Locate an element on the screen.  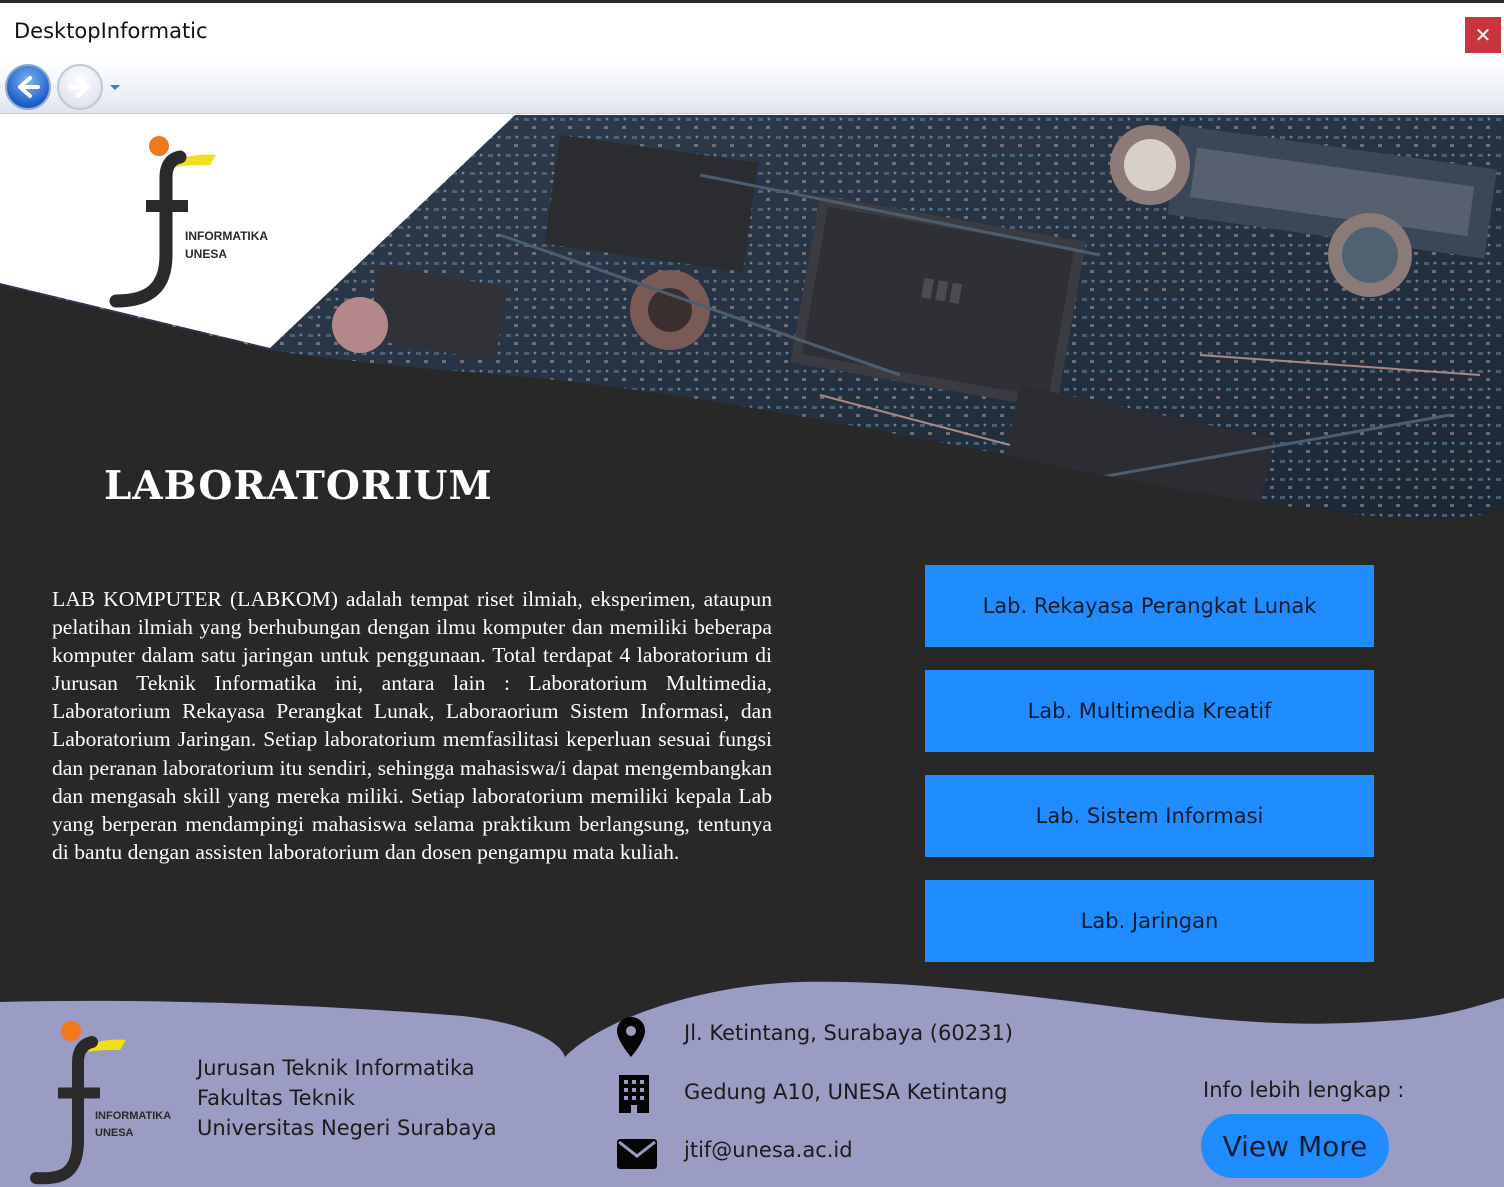
building-text: Gedung A10, UNESA Ketintang is located at coordinates (846, 1092).